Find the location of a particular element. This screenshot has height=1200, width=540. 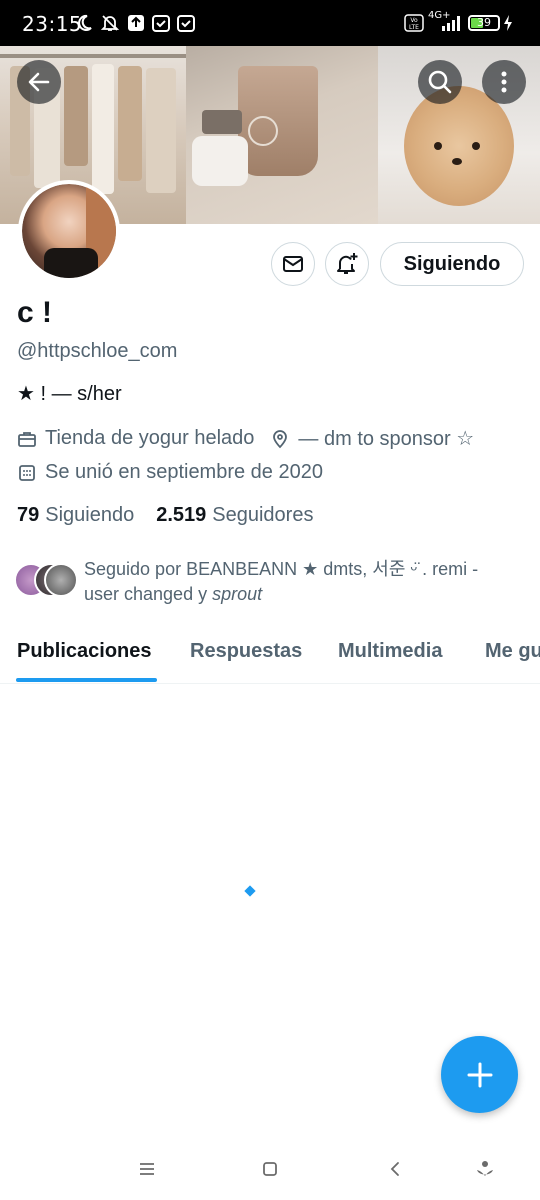

back-chevron-icon is located at coordinates (394, 1169).